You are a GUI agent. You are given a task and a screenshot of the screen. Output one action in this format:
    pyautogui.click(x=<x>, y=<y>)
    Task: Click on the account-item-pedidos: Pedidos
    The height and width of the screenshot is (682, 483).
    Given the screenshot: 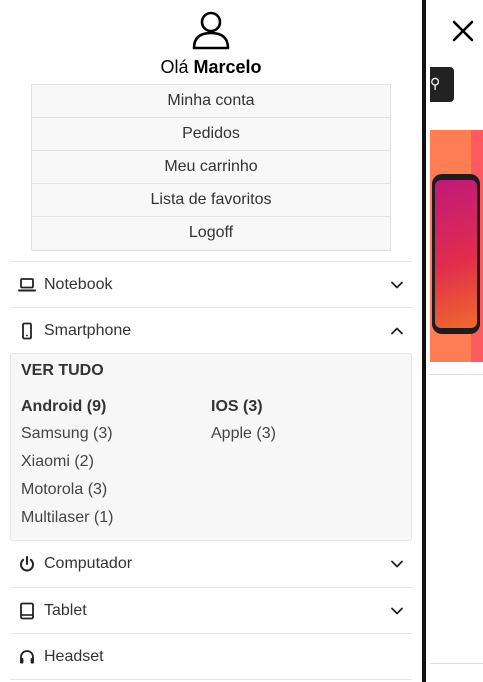 What is the action you would take?
    pyautogui.click(x=211, y=134)
    